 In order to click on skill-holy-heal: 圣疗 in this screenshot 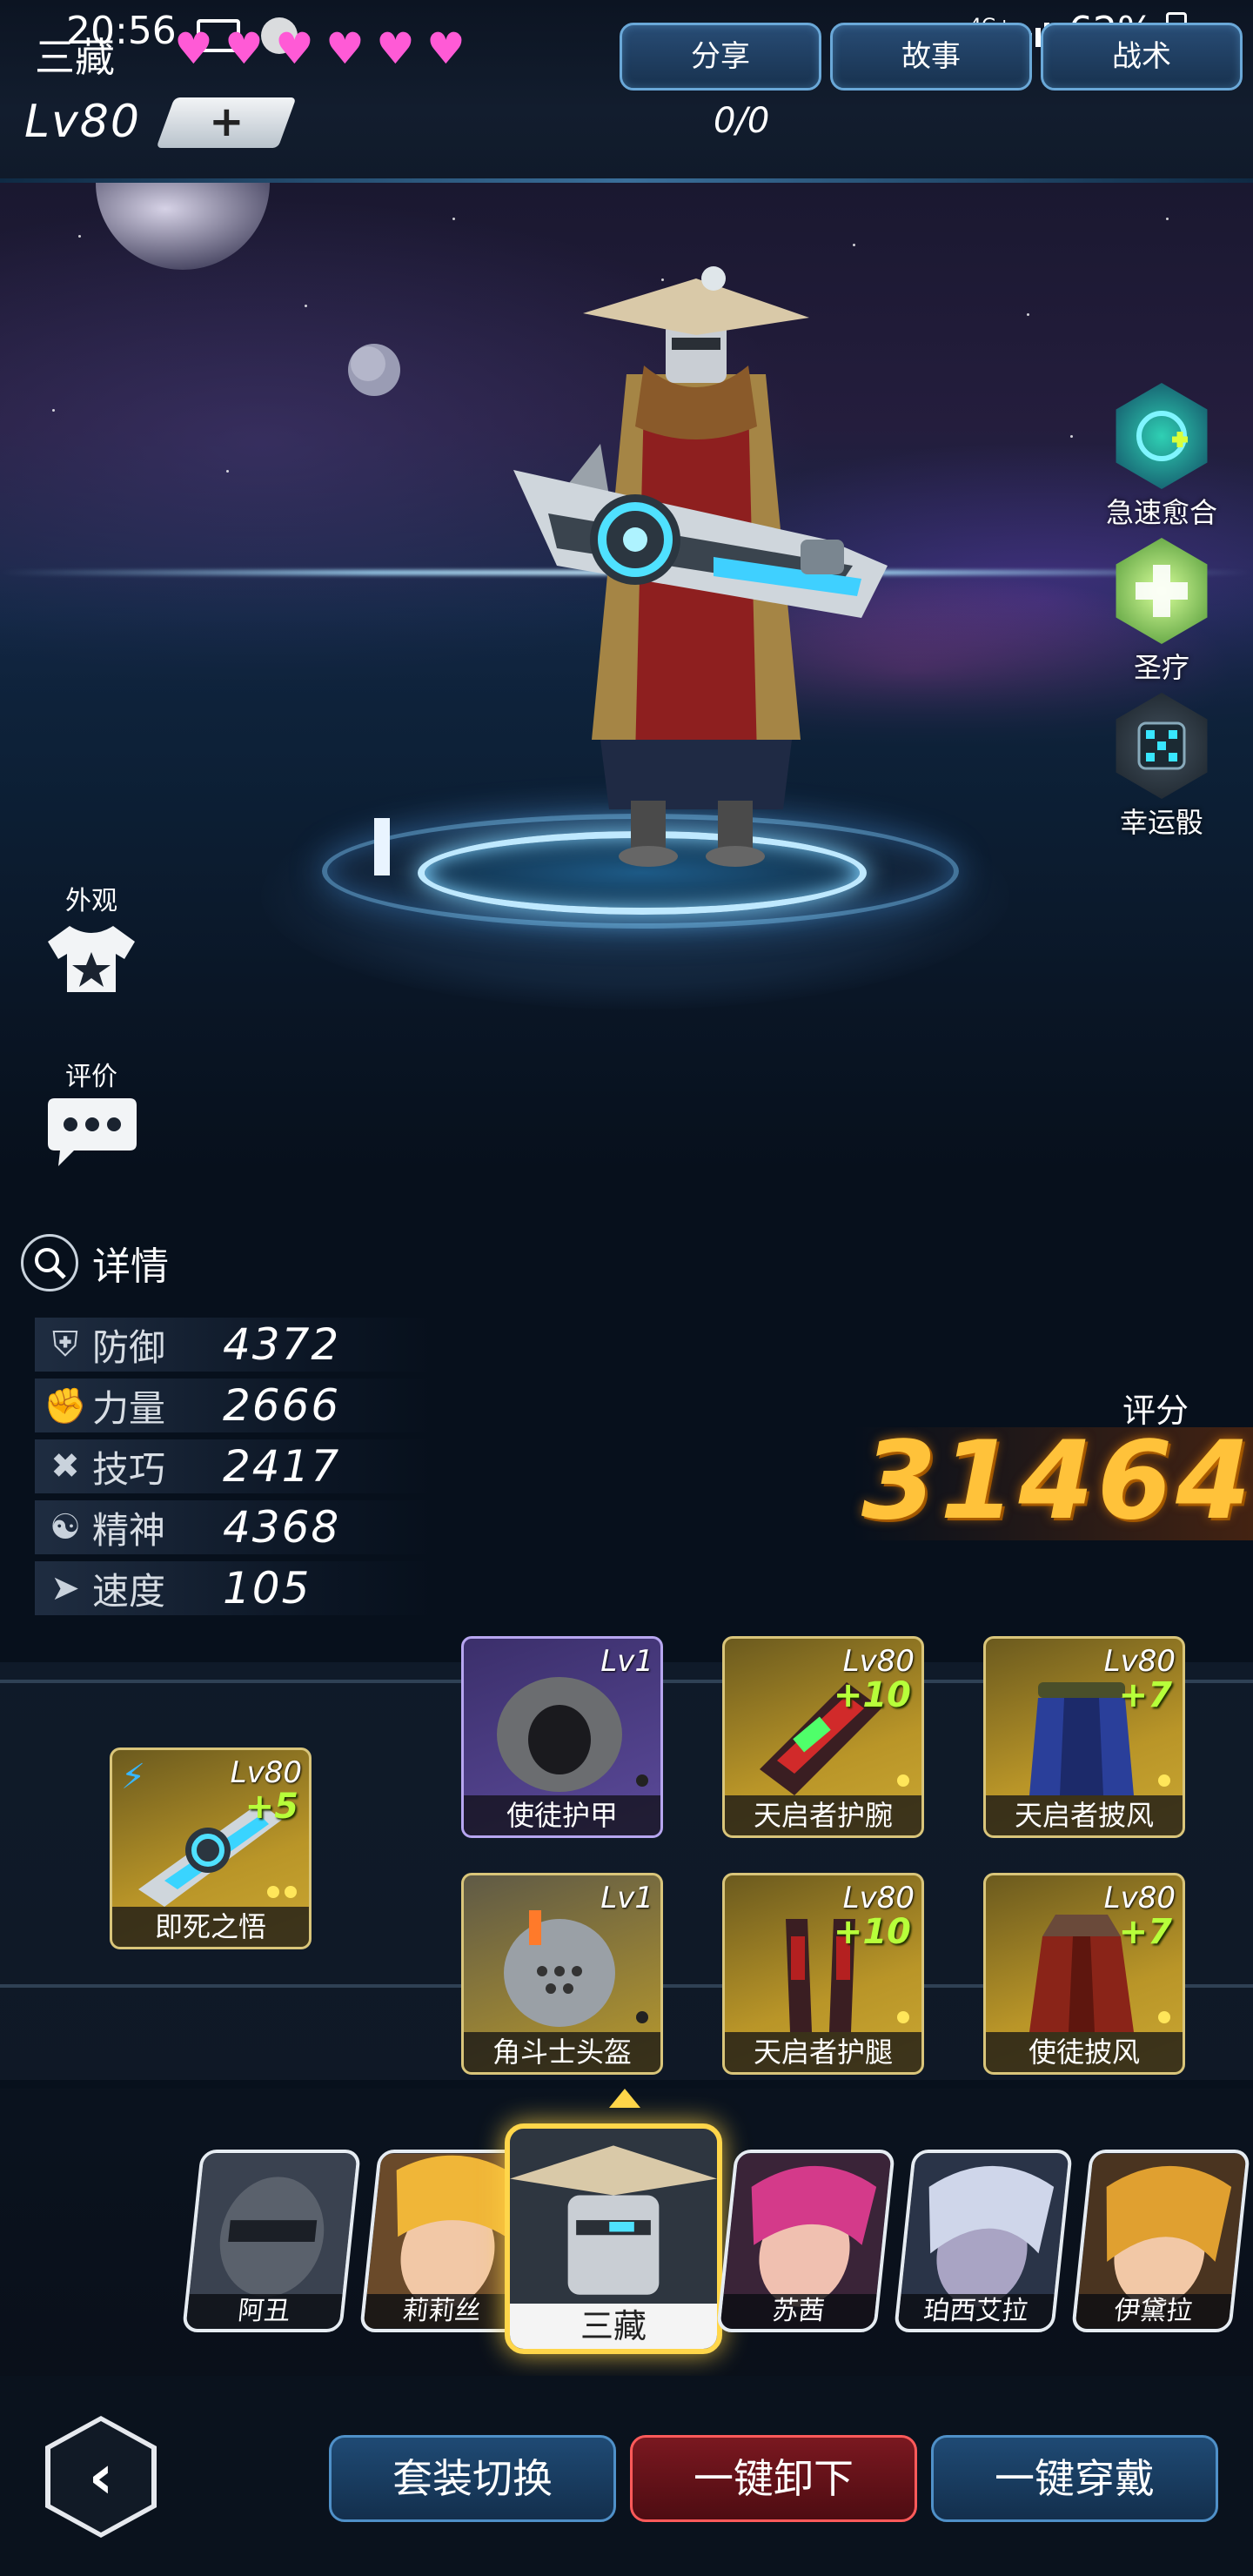, I will do `click(1161, 612)`.